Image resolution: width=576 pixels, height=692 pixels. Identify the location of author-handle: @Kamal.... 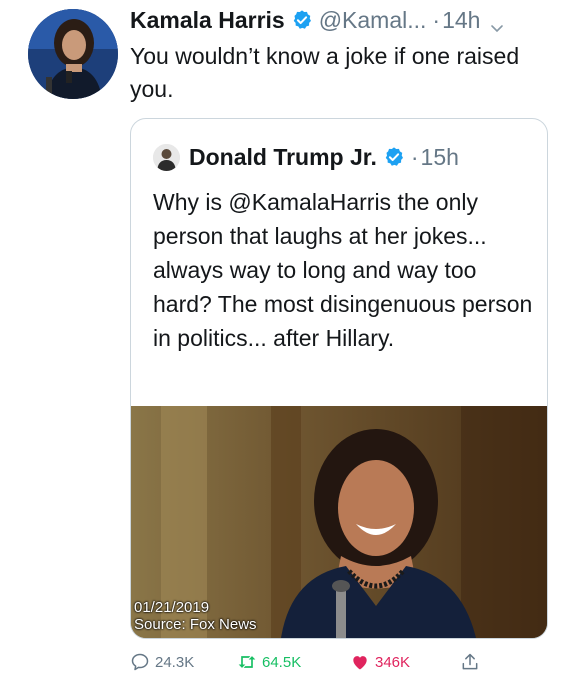
(373, 20).